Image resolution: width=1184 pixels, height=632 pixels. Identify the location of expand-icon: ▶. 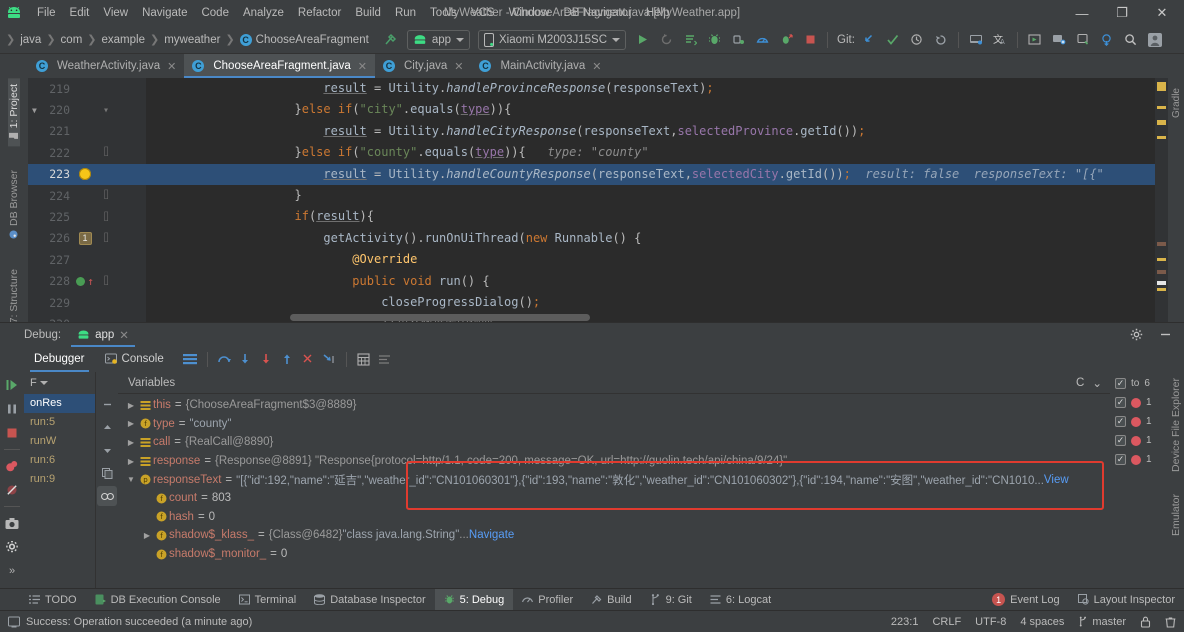
(131, 461).